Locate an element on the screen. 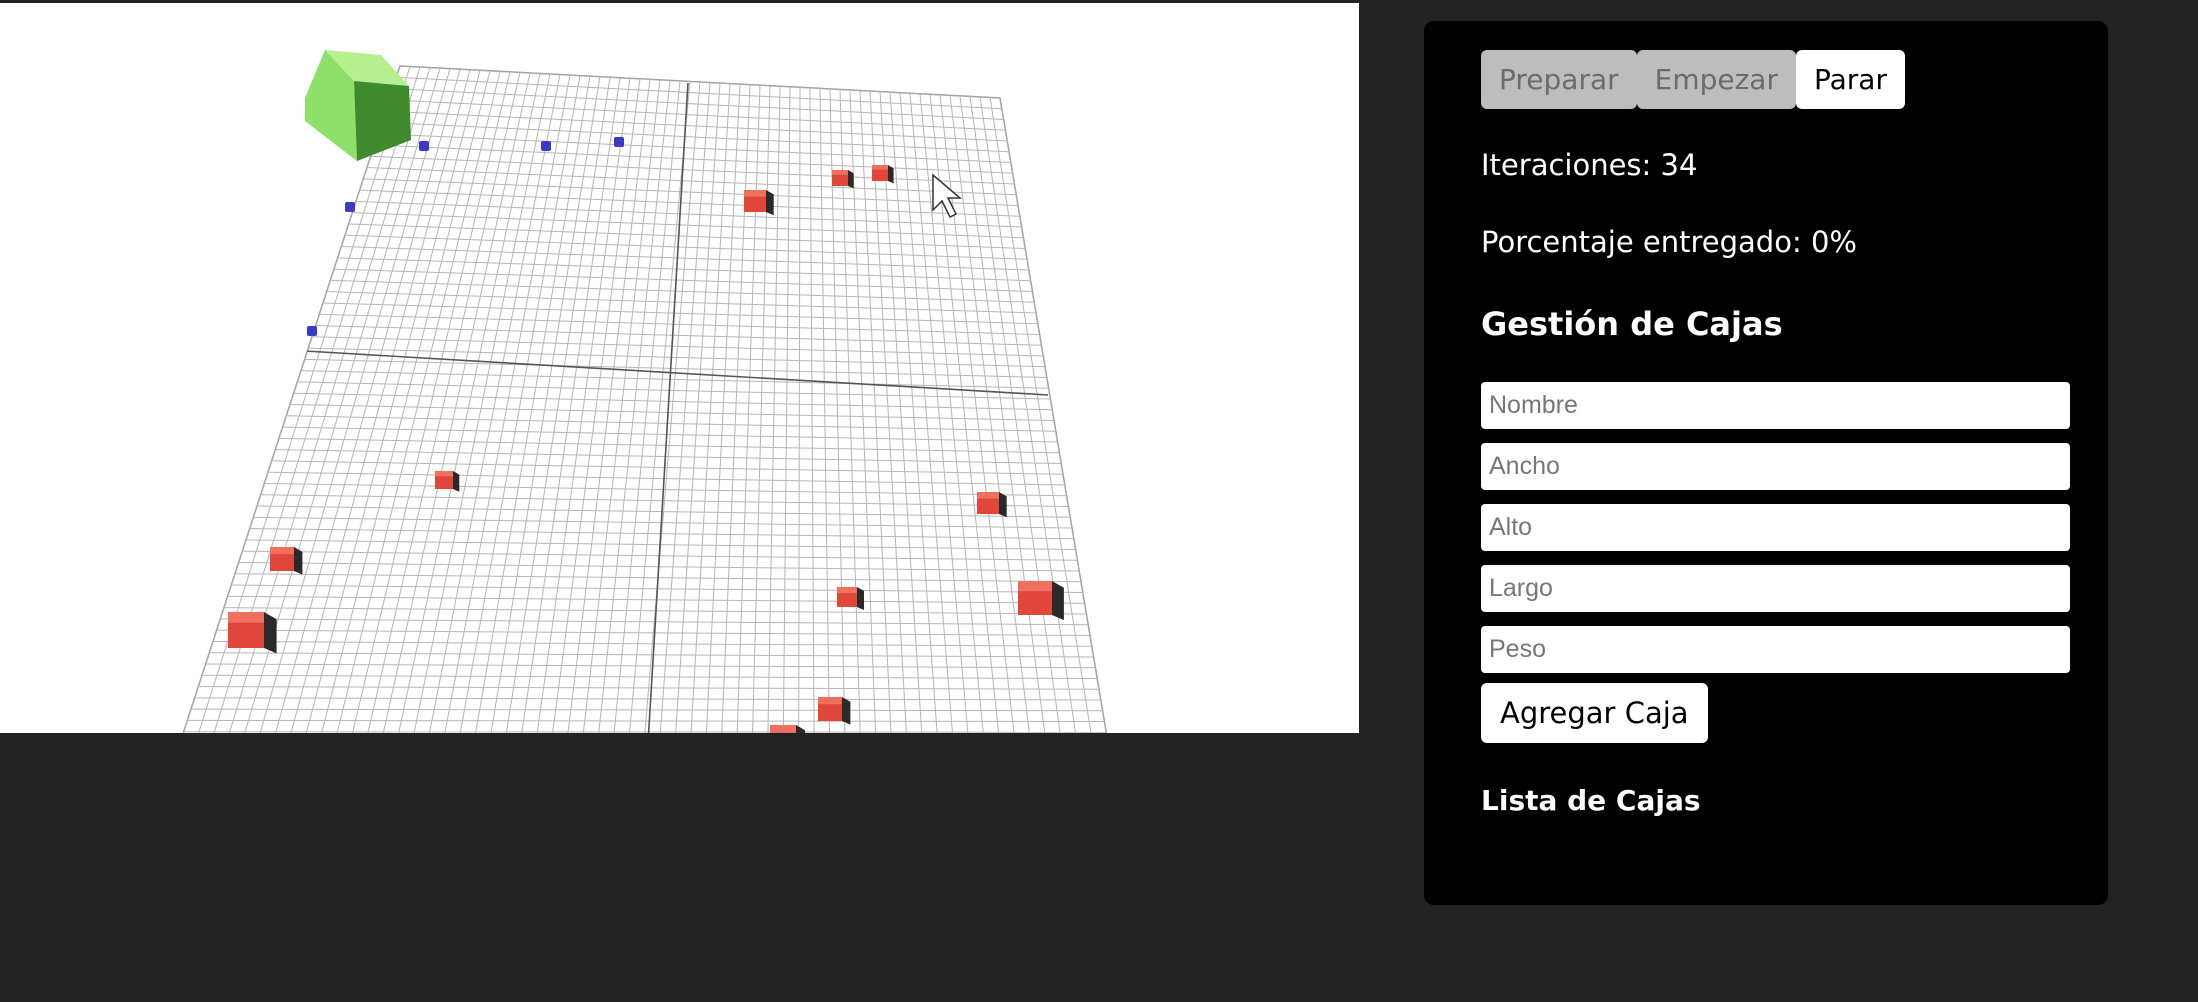 Image resolution: width=2198 pixels, height=1002 pixels. box-management-title: Gestión de Cajas is located at coordinates (1632, 324).